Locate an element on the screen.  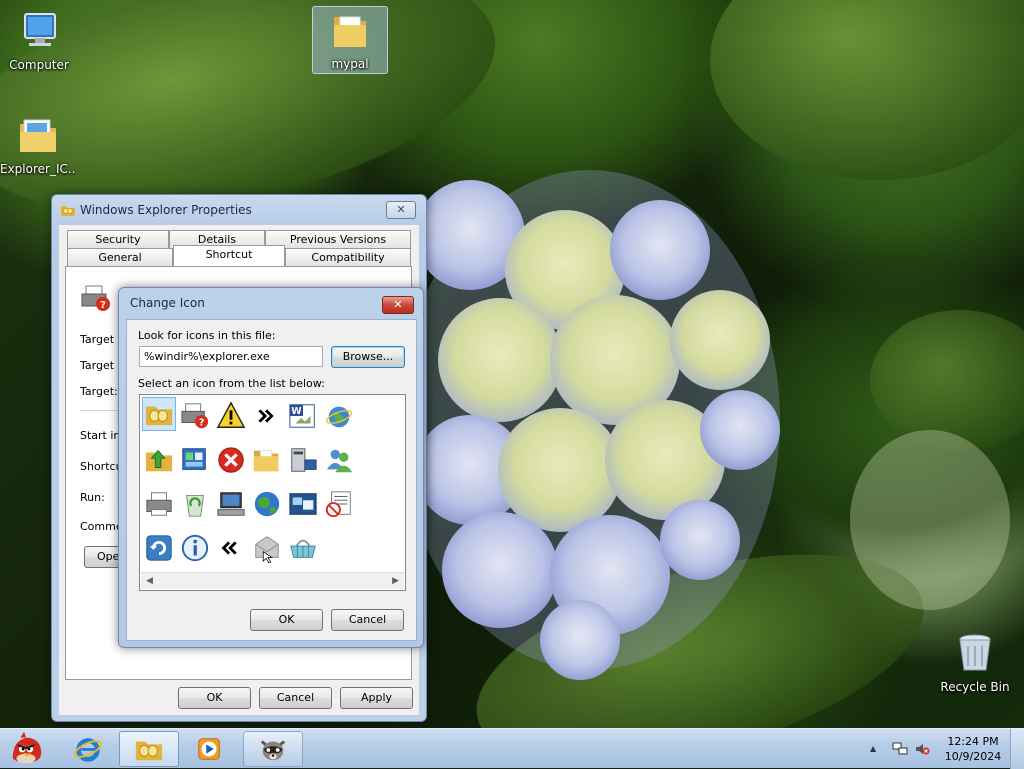
properties-title: Windows Explorer Properties is located at coordinates (166, 210).